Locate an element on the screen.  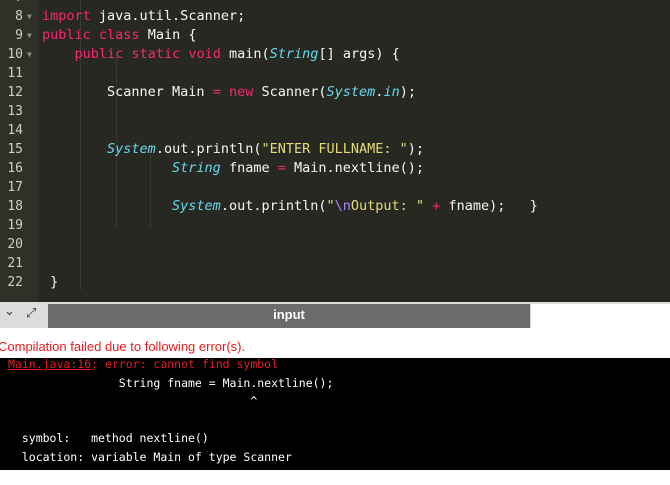
line-number: 7 is located at coordinates (11, 3).